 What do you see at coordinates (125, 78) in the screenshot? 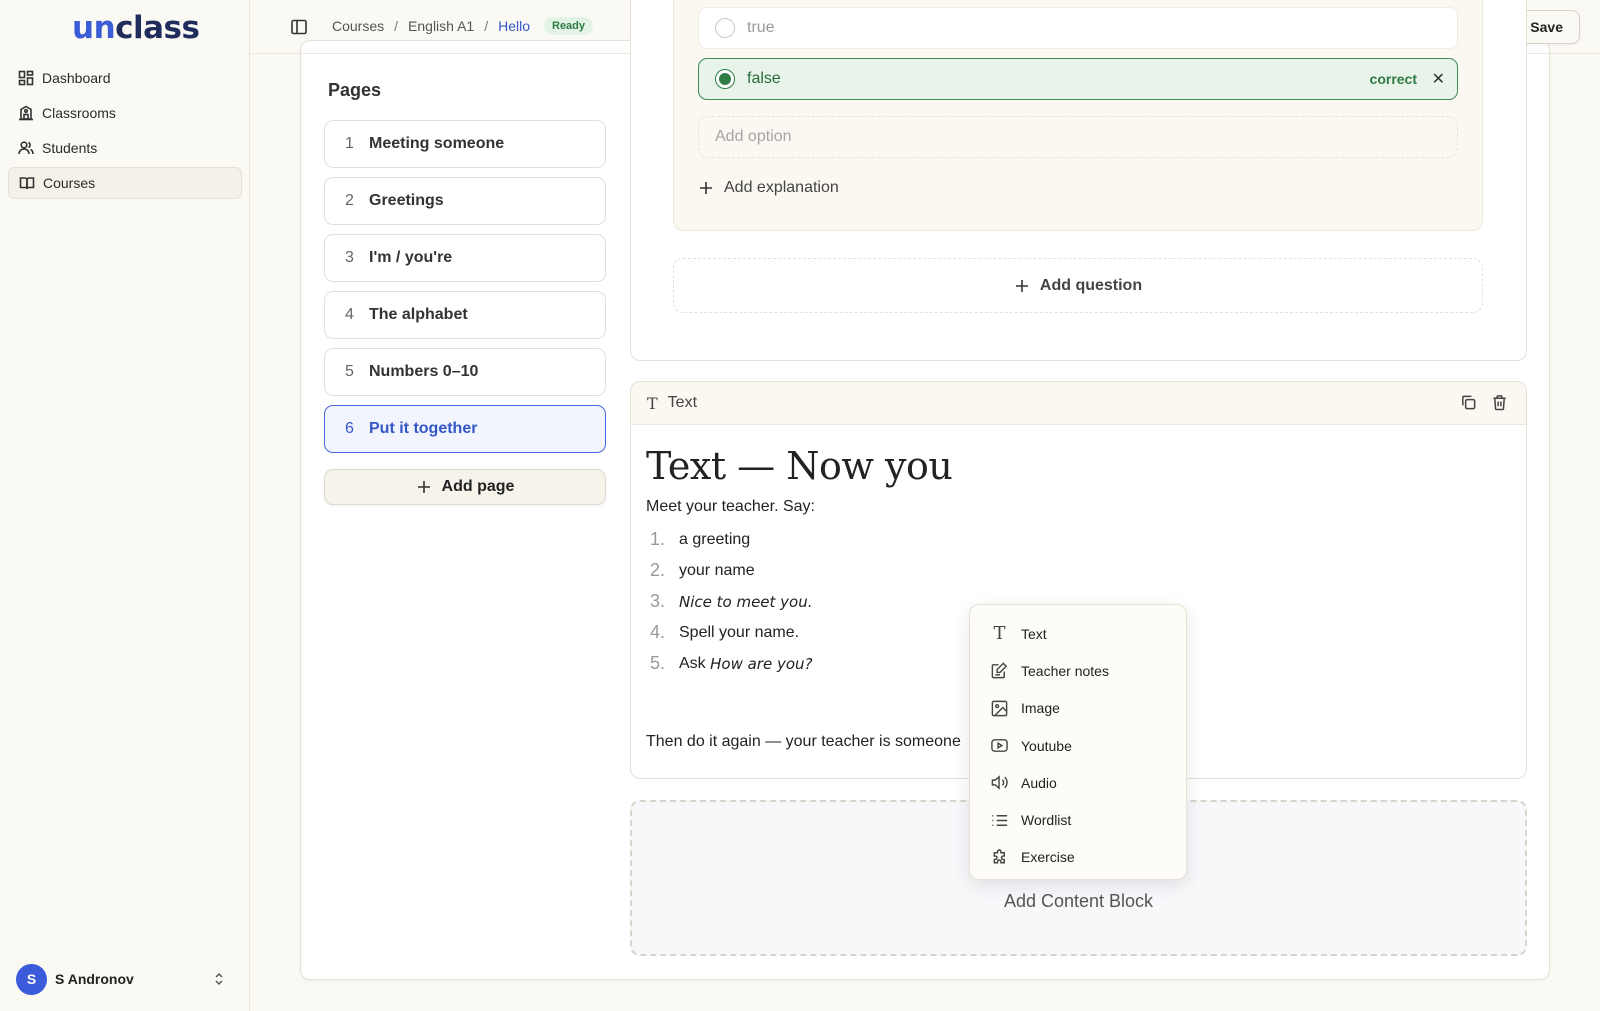
I see `sidebar-item-dashboard: Dashboard` at bounding box center [125, 78].